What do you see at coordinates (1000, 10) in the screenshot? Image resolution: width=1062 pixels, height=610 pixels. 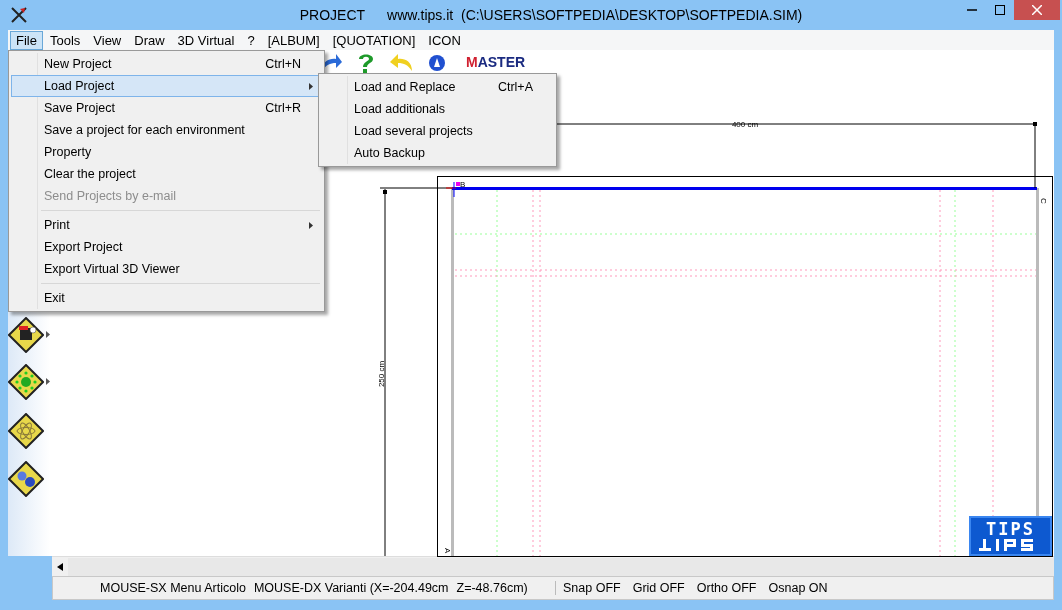 I see `maximize-icon` at bounding box center [1000, 10].